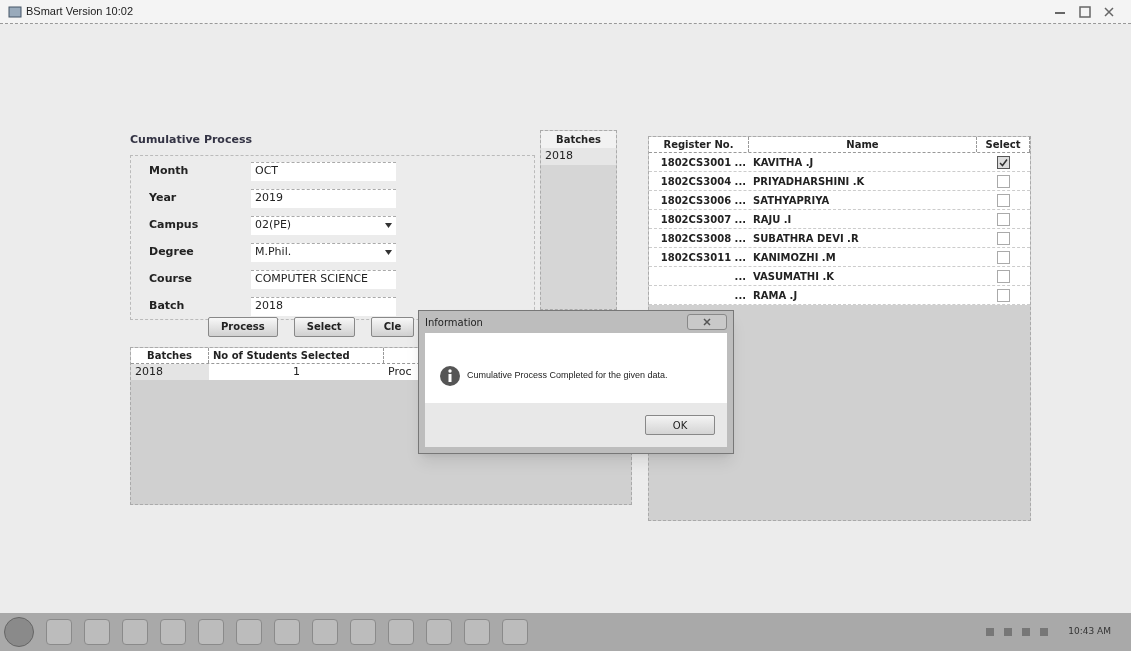 This screenshot has height=651, width=1131. Describe the element at coordinates (171, 278) in the screenshot. I see `field-label: Course` at that location.